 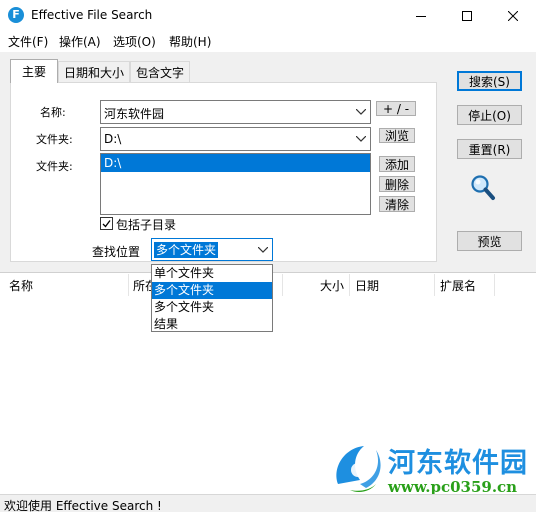 I want to click on checkmark-icon, so click(x=106, y=224).